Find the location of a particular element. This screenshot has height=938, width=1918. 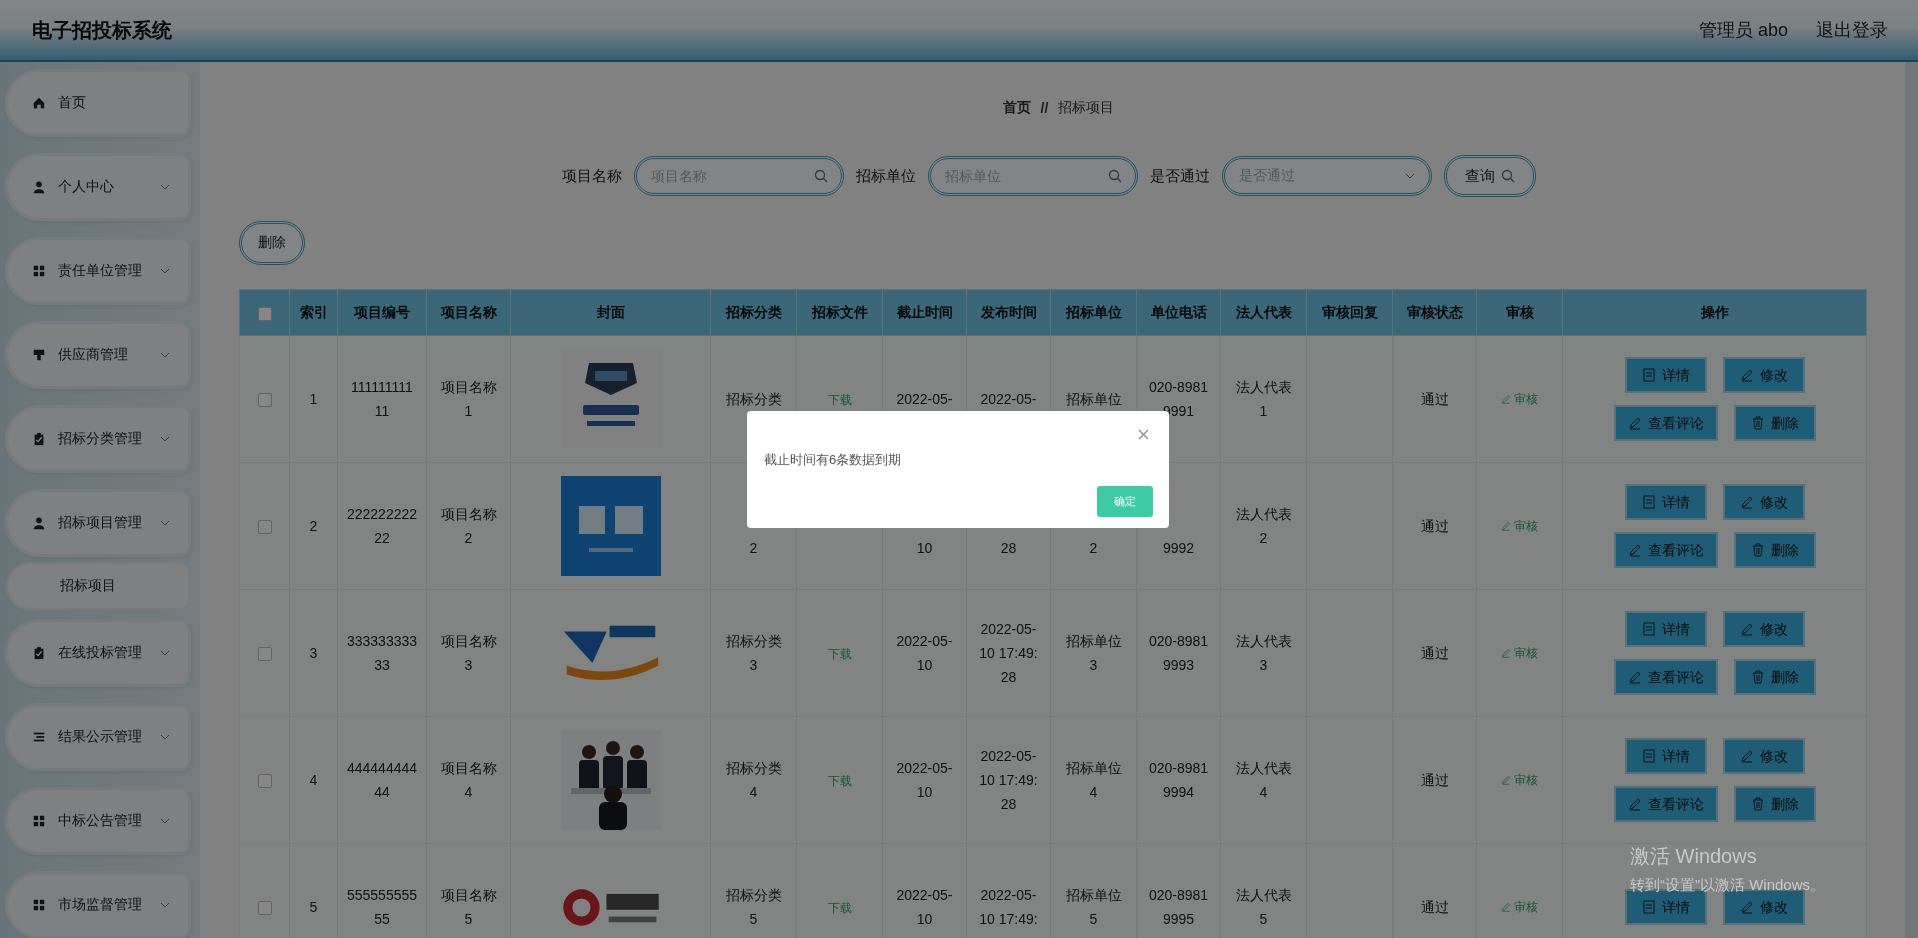

column-header: 审核 is located at coordinates (1519, 312).